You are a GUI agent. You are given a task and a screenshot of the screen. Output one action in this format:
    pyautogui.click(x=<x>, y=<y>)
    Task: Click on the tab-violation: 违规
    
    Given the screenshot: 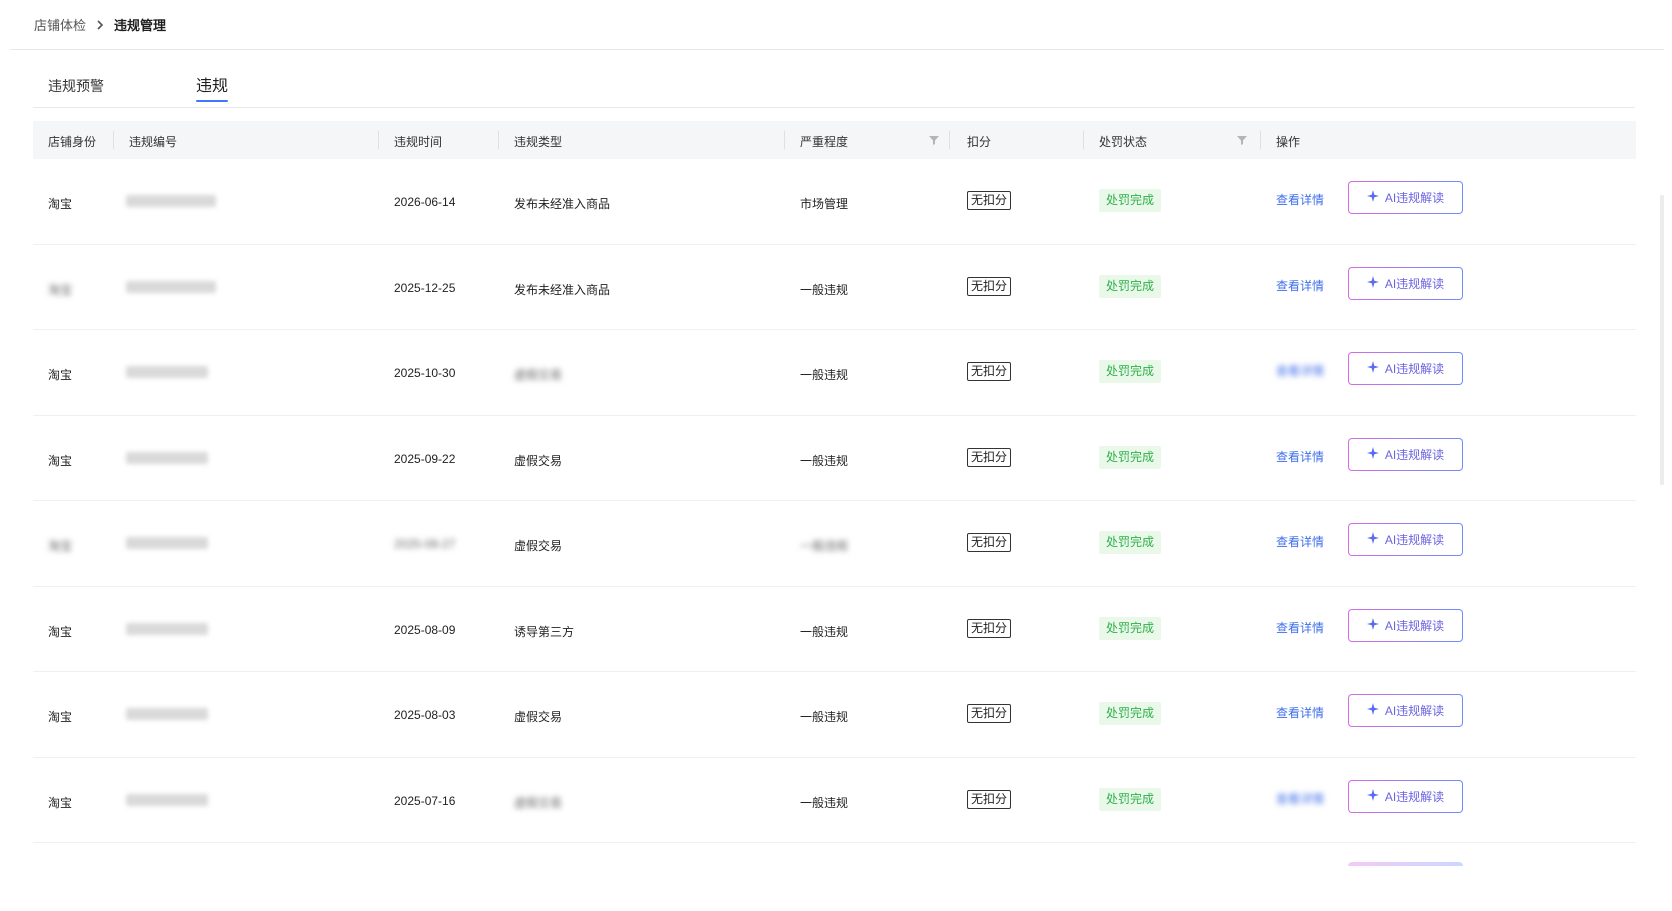 What is the action you would take?
    pyautogui.click(x=212, y=87)
    